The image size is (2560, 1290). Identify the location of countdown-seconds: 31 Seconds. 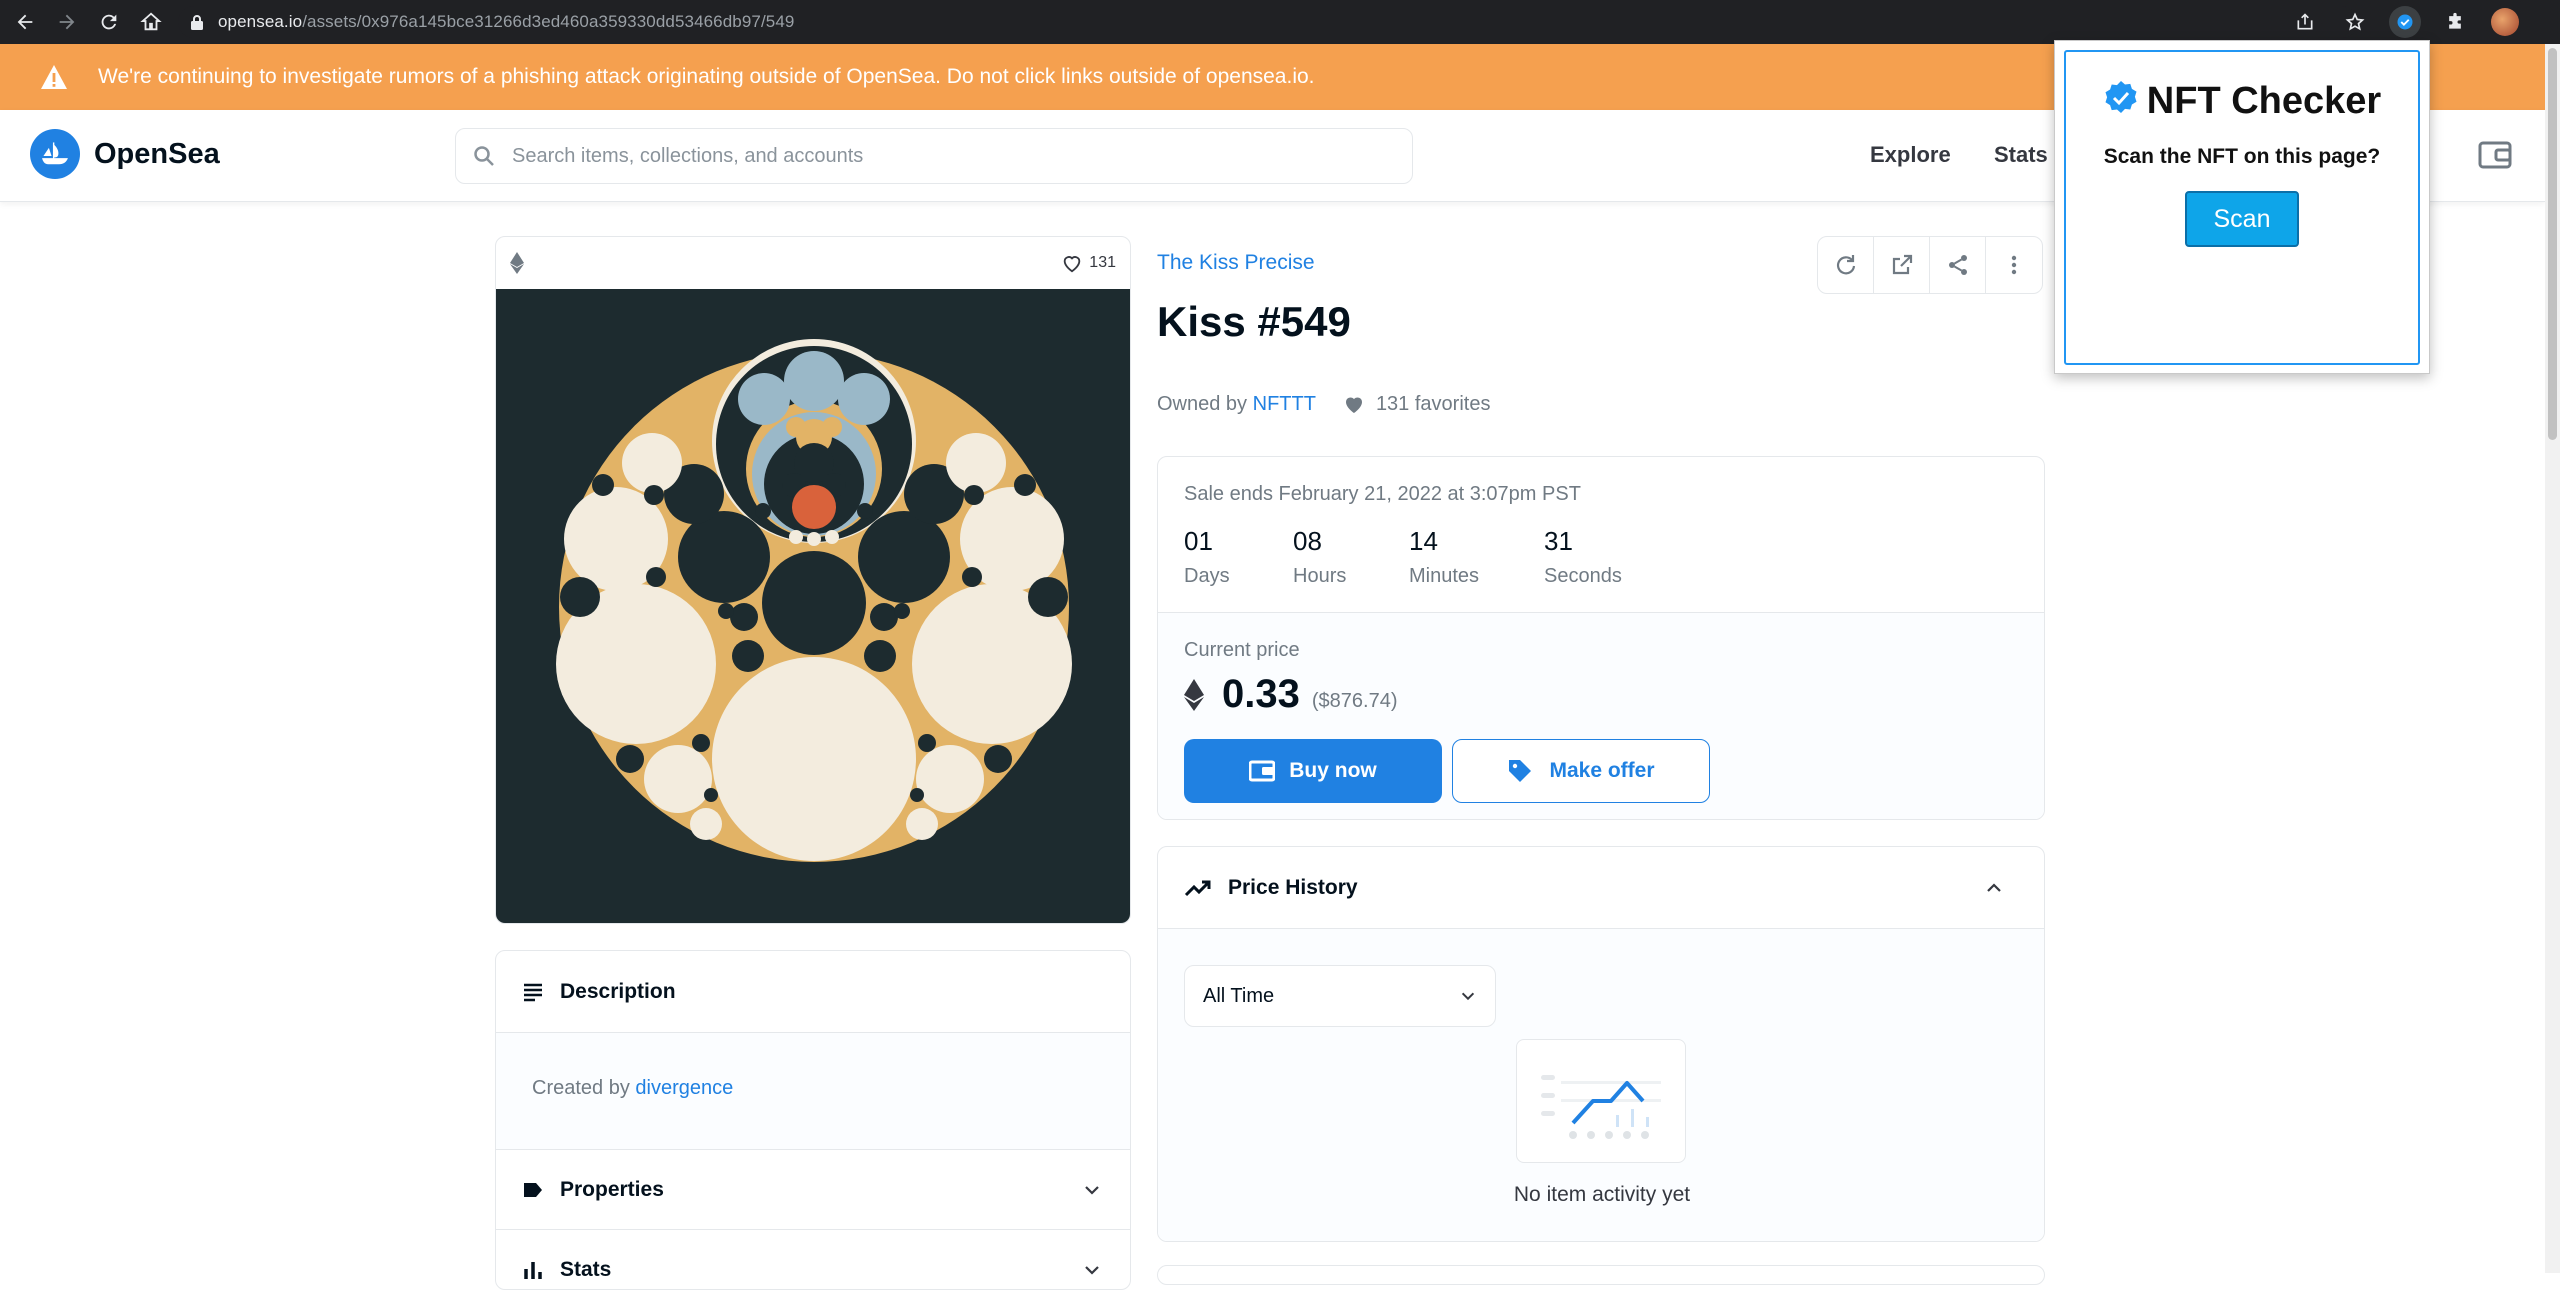
(1583, 556).